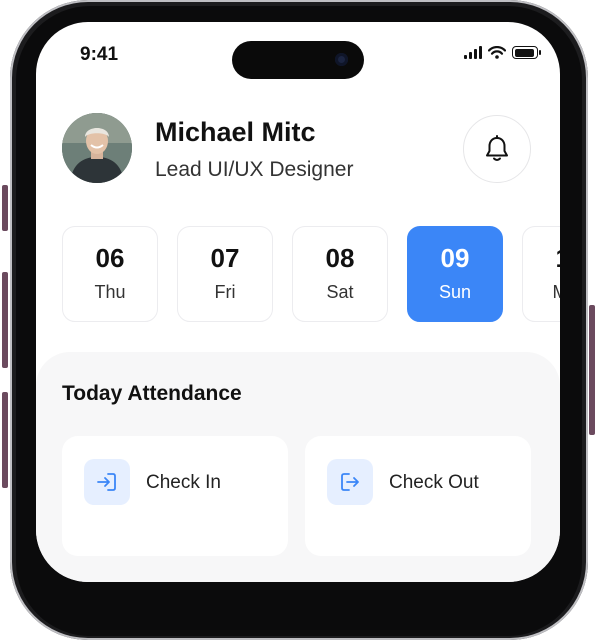 Image resolution: width=596 pixels, height=640 pixels. What do you see at coordinates (541, 258) in the screenshot?
I see `date-day: 10` at bounding box center [541, 258].